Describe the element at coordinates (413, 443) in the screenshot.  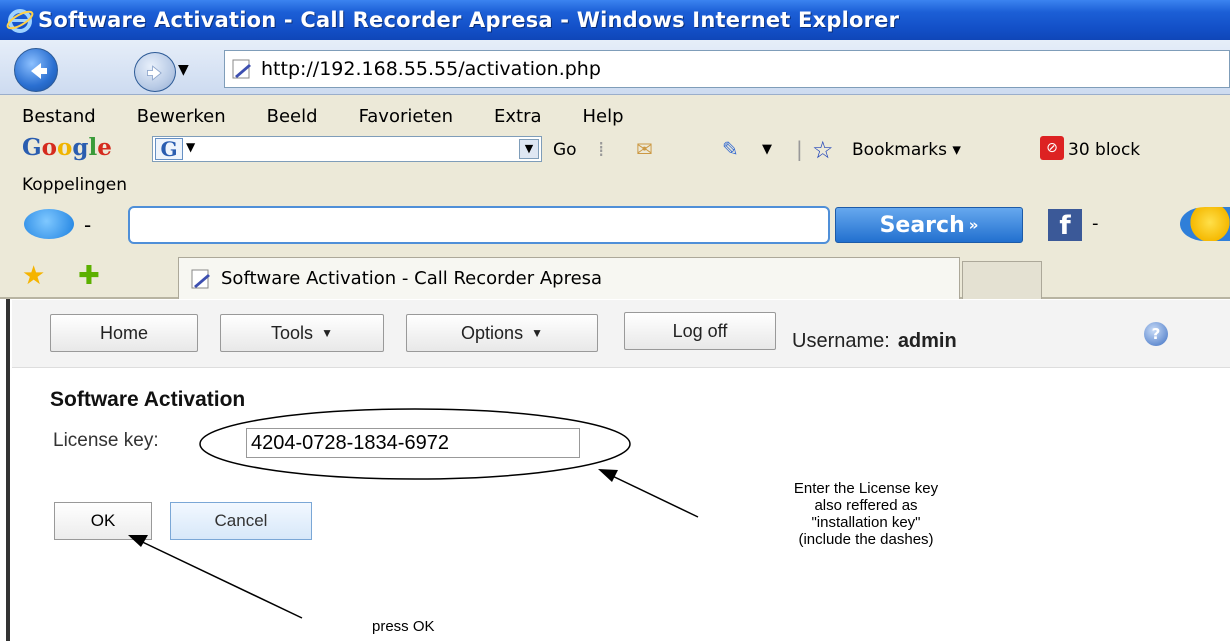
I see `license-key-input` at that location.